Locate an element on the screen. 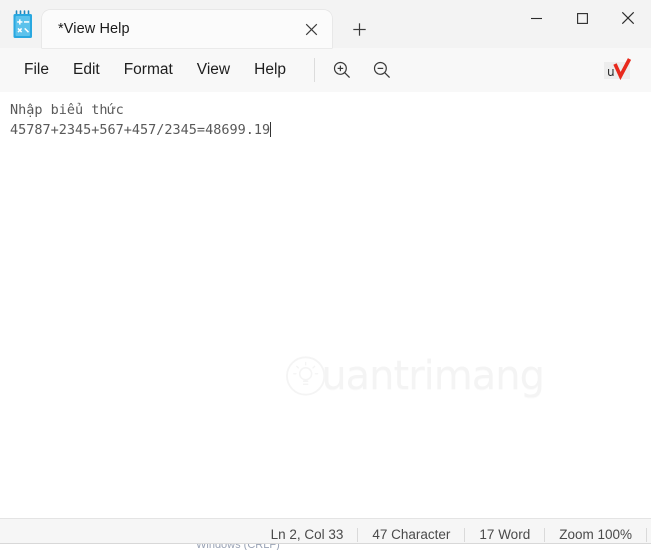  menu-file: File is located at coordinates (36, 70).